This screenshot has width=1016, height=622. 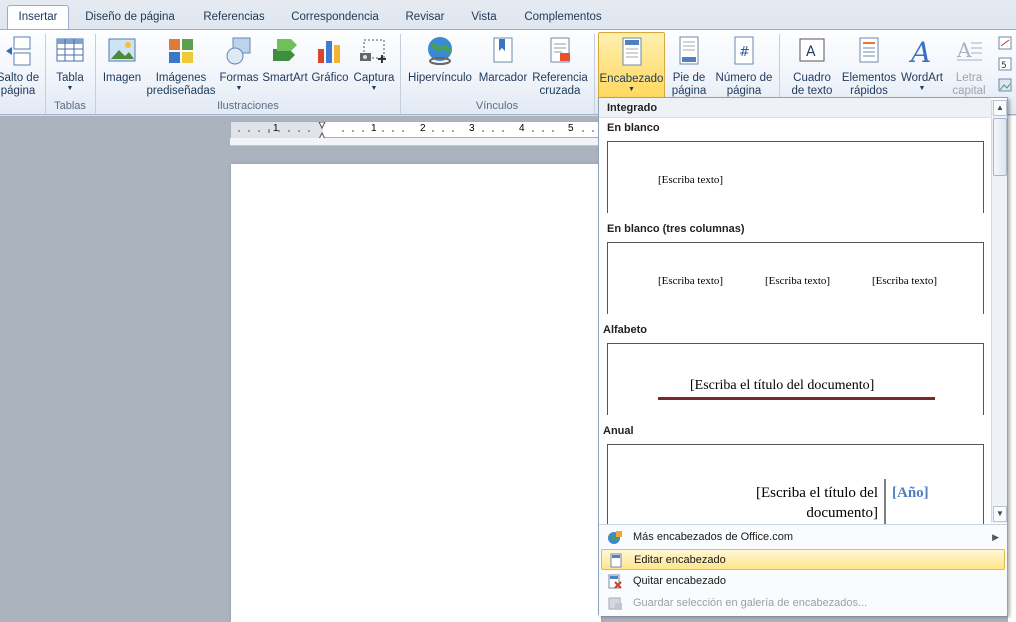 I want to click on grafico-button: Gráfico, so click(x=330, y=67).